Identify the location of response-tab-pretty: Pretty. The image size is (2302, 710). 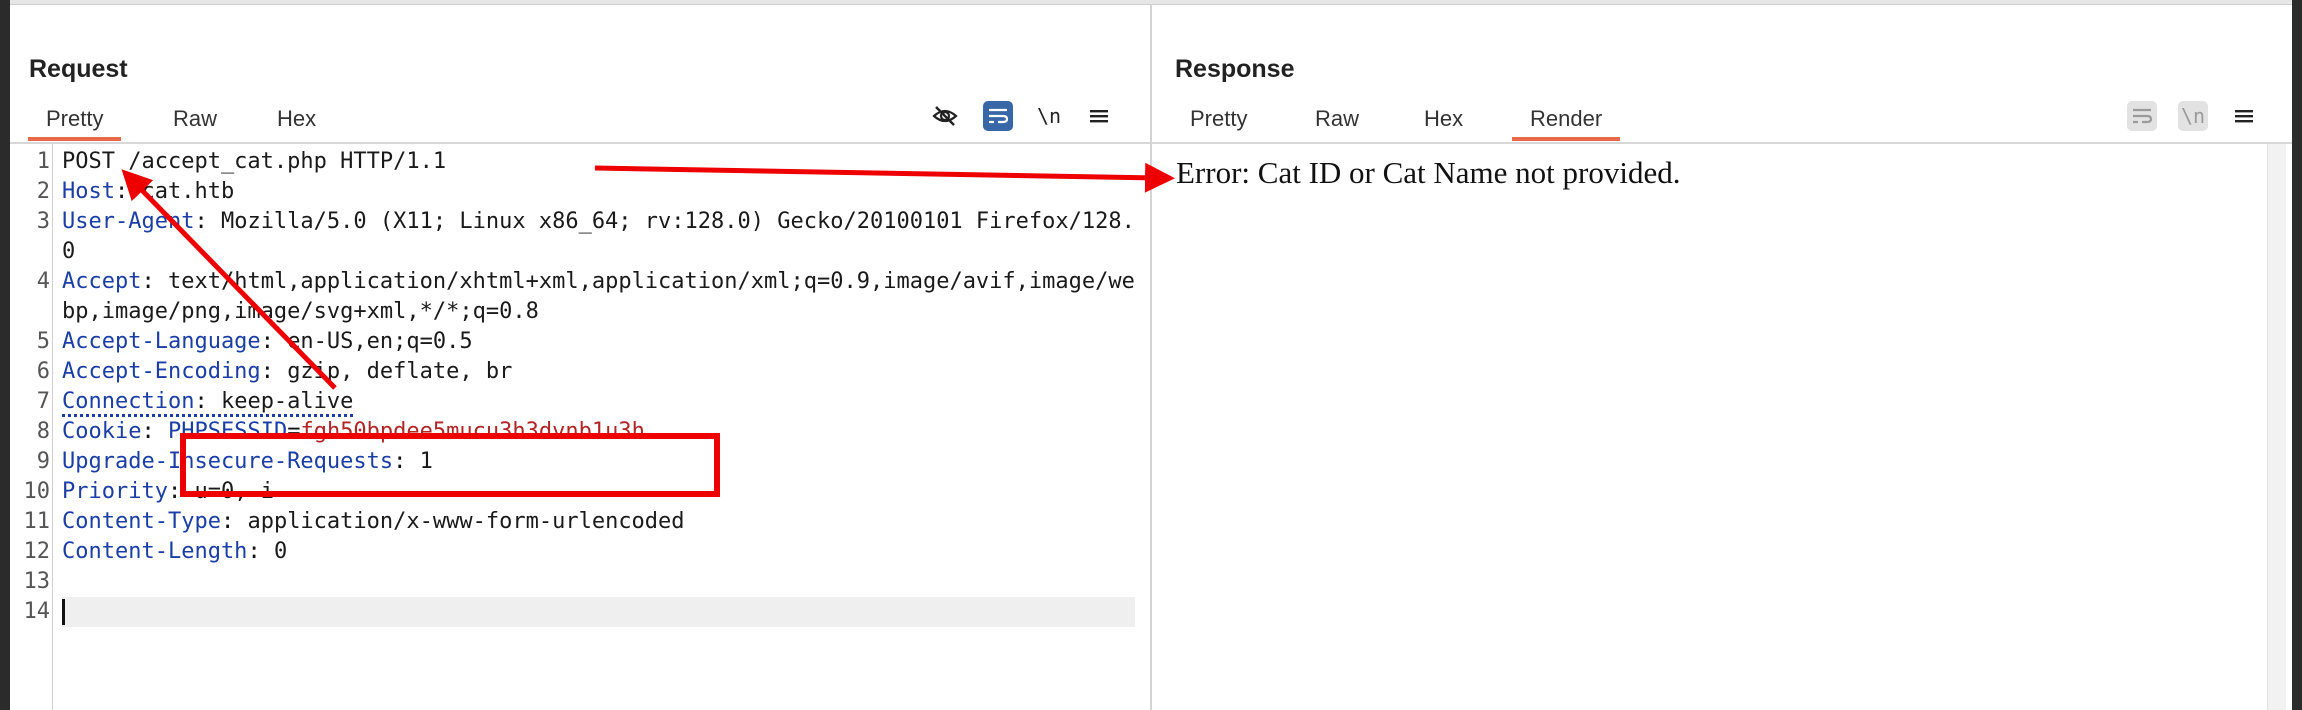
(1218, 118).